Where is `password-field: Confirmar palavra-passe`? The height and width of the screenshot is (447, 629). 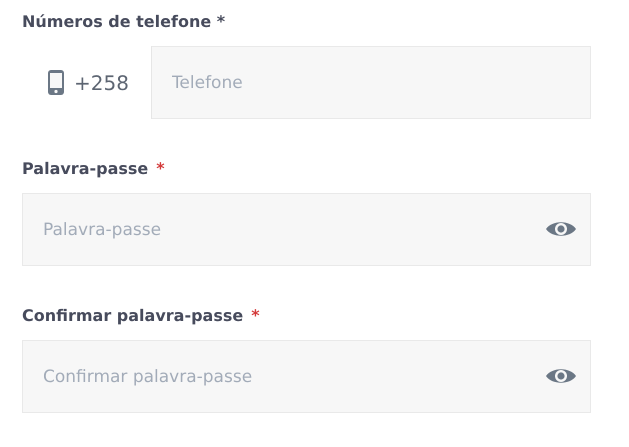
password-field: Confirmar palavra-passe is located at coordinates (306, 376).